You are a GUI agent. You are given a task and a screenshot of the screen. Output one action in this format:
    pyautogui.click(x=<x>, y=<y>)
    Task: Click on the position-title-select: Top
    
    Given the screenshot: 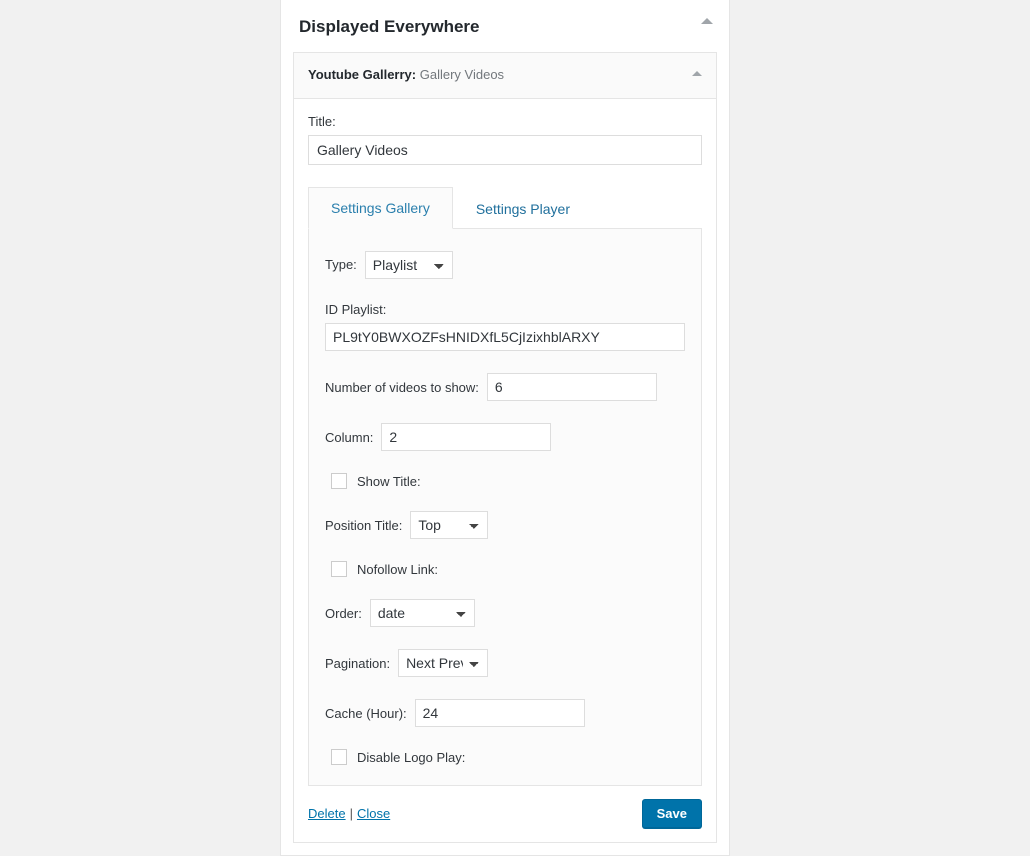 What is the action you would take?
    pyautogui.click(x=449, y=525)
    